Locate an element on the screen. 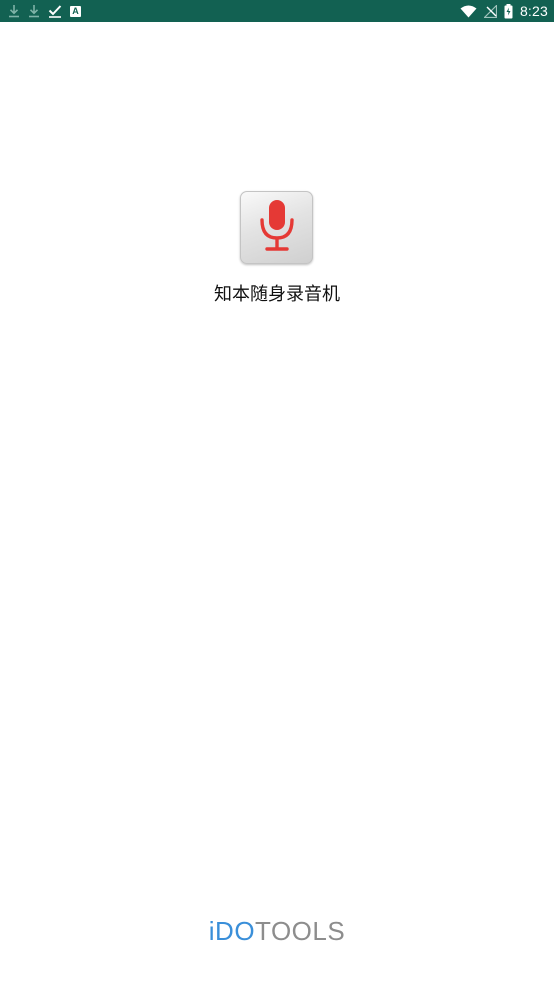  status-time: 8:23 is located at coordinates (533, 11).